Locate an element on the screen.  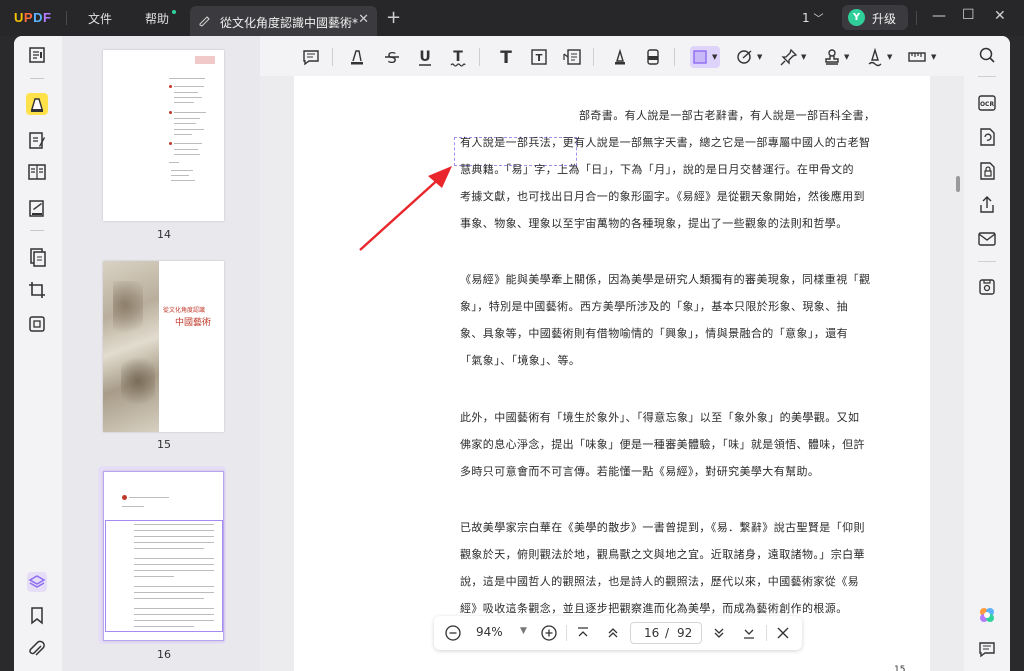
minimize-icon: — is located at coordinates (939, 16).